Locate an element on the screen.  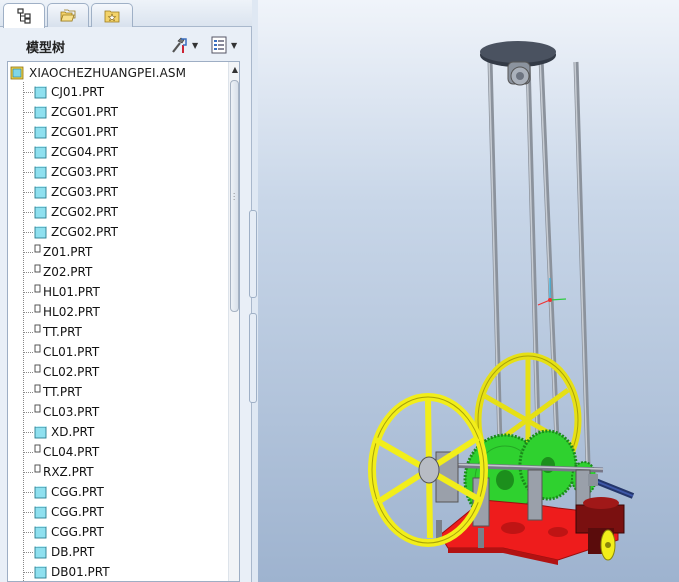
tree-item: CL03.PRT is located at coordinates (61, 412).